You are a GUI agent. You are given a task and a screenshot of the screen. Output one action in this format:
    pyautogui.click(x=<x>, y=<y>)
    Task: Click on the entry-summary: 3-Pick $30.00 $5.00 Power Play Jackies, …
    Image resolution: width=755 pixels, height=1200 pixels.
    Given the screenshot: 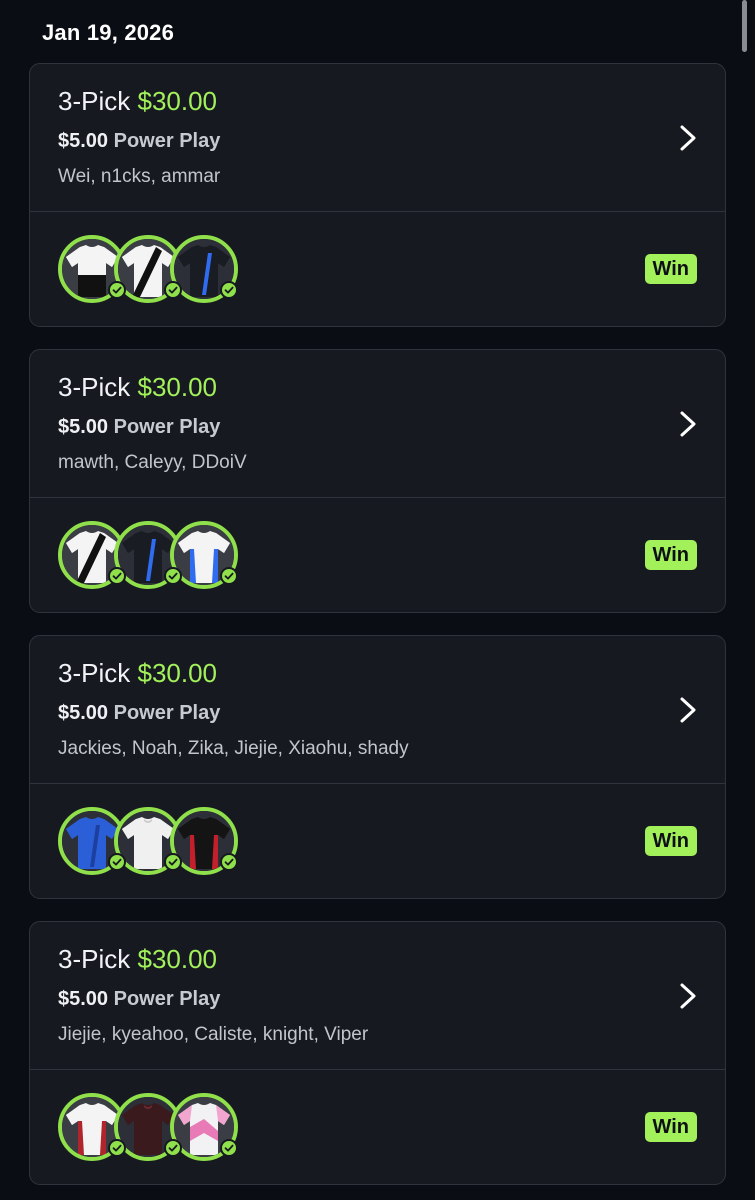 What is the action you would take?
    pyautogui.click(x=377, y=710)
    